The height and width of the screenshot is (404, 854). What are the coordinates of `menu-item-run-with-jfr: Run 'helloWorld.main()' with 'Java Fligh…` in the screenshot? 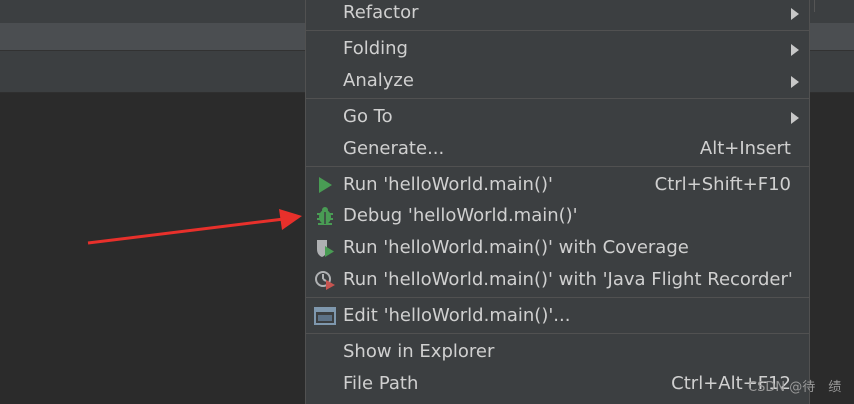 It's located at (557, 280).